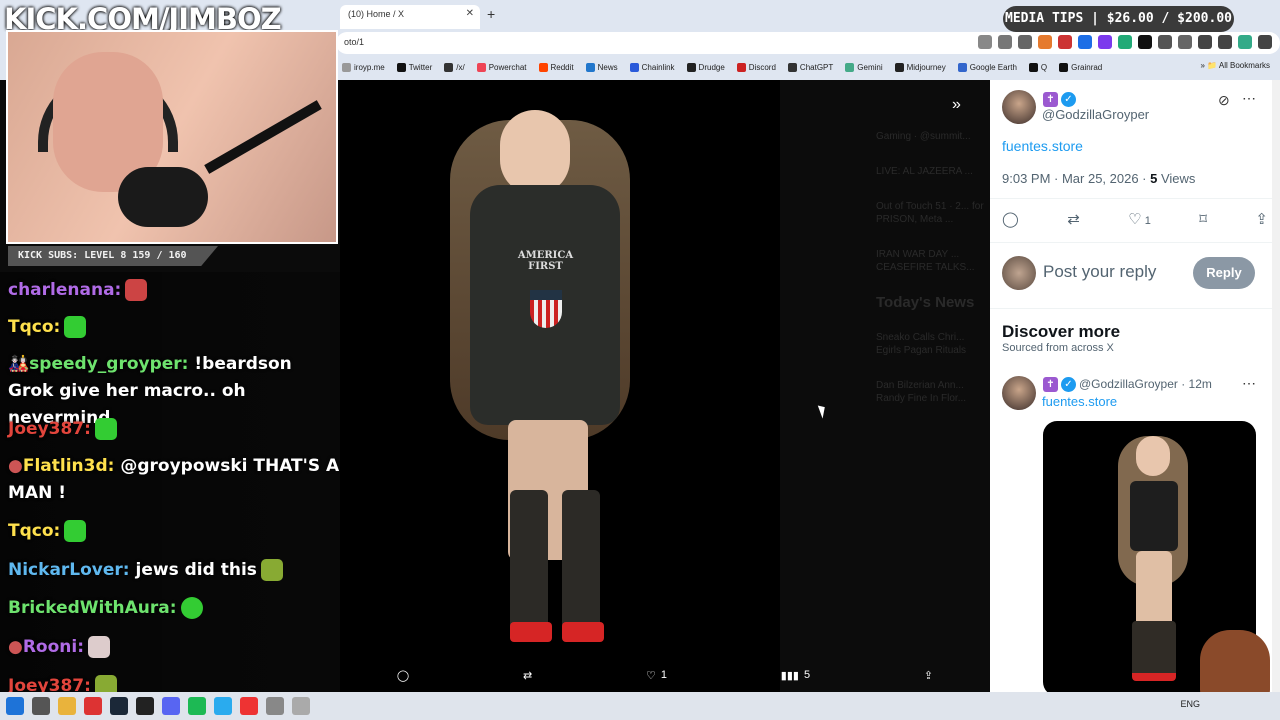 This screenshot has width=1280, height=720. I want to click on tweet-meta: 9:03 PM · Mar 25, 2026 · 5 Views, so click(1099, 178).